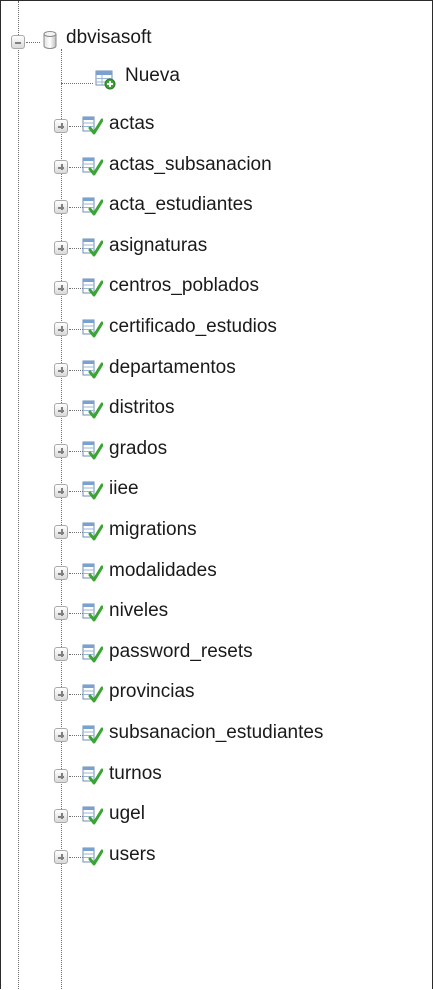 This screenshot has height=990, width=433. What do you see at coordinates (216, 451) in the screenshot?
I see `table-row-grados: grados` at bounding box center [216, 451].